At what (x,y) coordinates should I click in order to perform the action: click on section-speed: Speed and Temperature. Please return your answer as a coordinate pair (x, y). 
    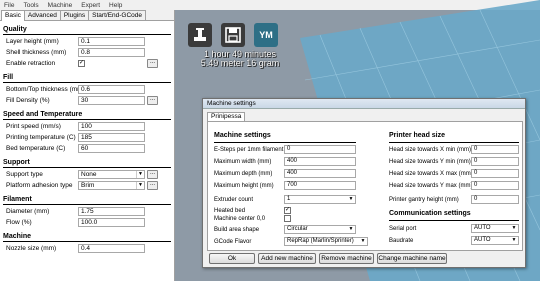
    Looking at the image, I should click on (43, 114).